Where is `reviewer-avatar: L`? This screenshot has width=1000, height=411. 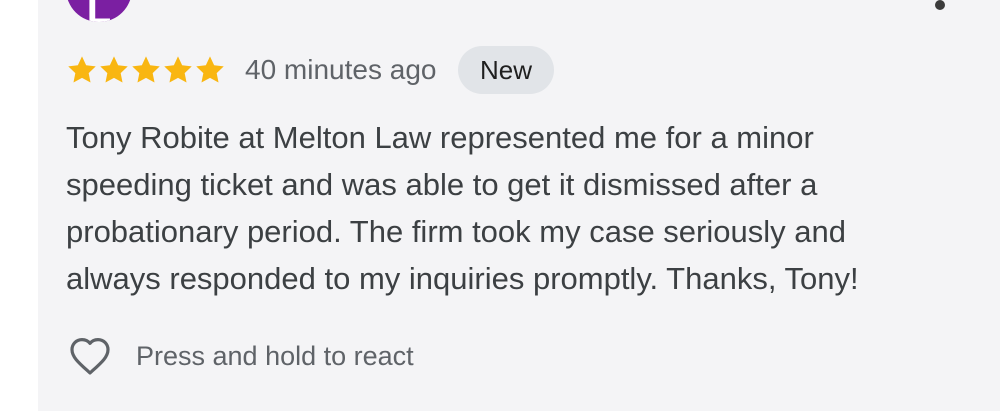 reviewer-avatar: L is located at coordinates (99, 11).